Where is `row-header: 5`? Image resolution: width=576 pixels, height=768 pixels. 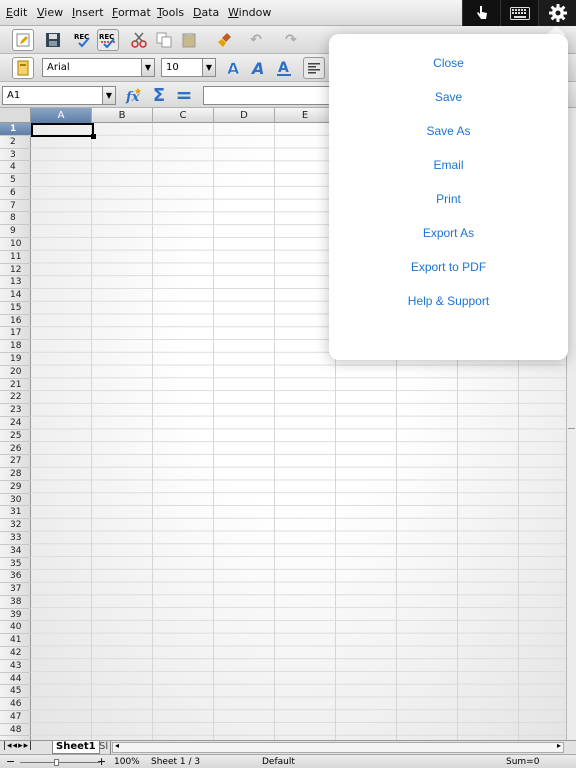
row-header: 5 is located at coordinates (15, 180).